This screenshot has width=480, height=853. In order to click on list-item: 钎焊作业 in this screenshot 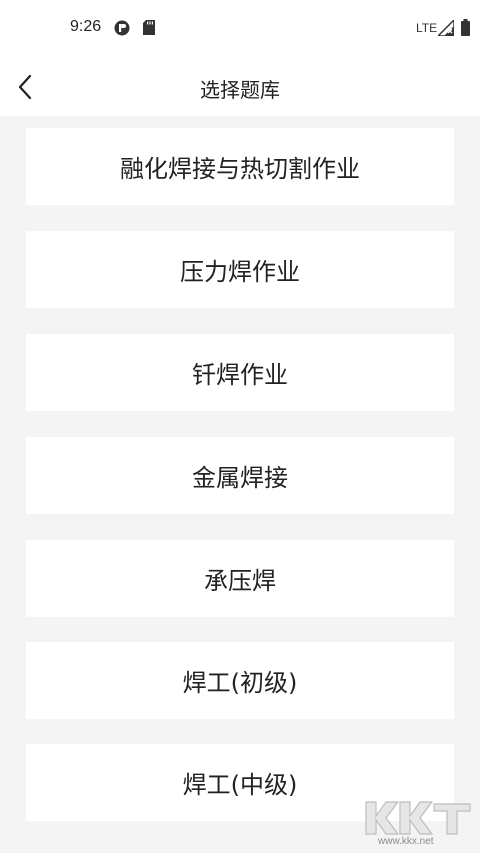, I will do `click(240, 372)`.